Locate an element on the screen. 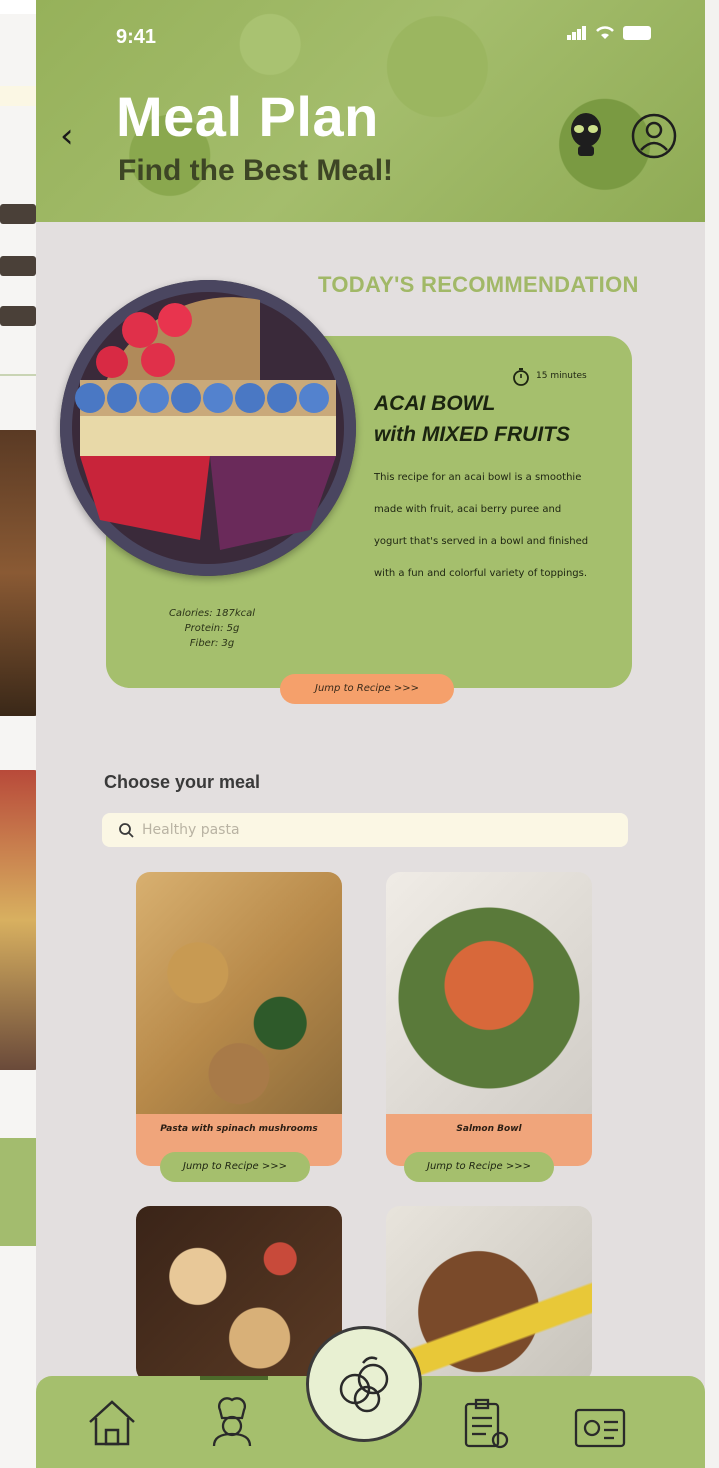 The height and width of the screenshot is (1468, 719). salmon-bowl-image is located at coordinates (489, 998).